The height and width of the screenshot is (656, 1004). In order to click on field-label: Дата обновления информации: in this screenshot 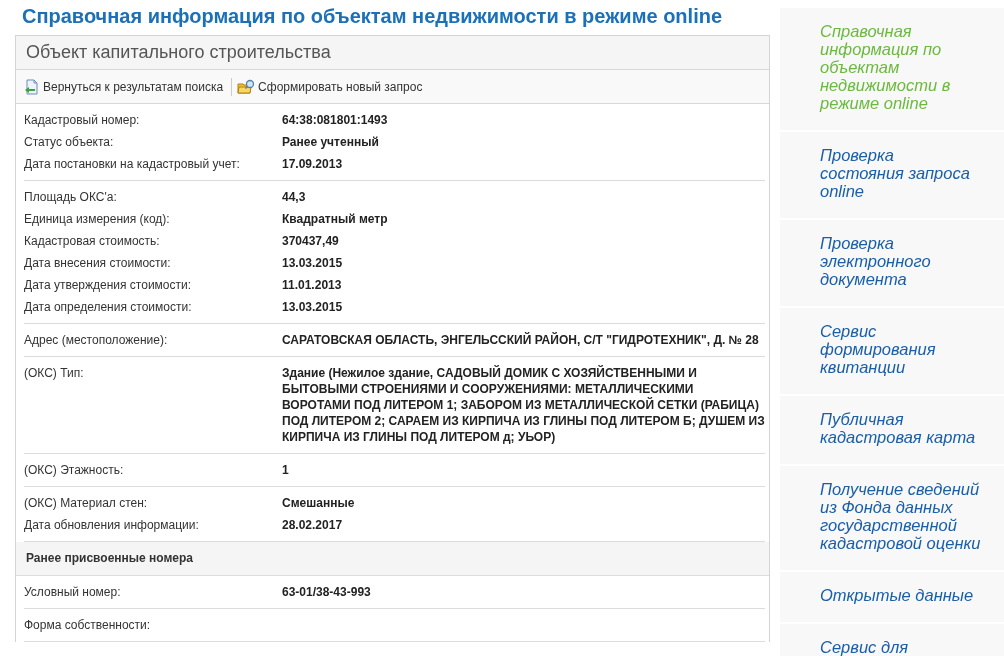, I will do `click(112, 525)`.